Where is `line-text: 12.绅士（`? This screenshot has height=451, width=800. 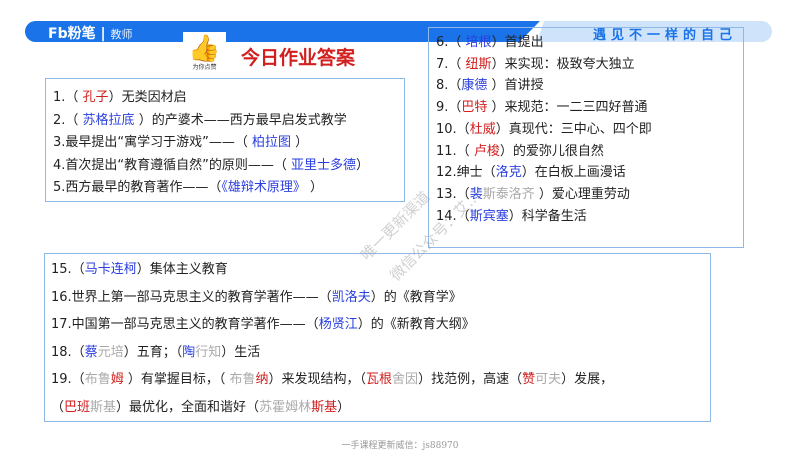
line-text: 12.绅士（ is located at coordinates (466, 173).